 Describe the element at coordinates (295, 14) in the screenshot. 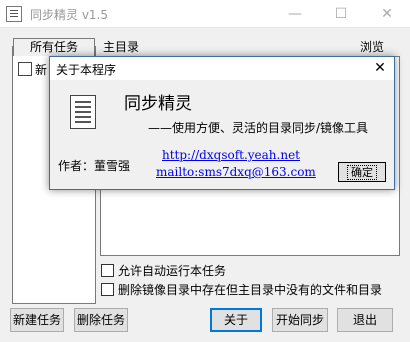

I see `minimize-button: —` at that location.